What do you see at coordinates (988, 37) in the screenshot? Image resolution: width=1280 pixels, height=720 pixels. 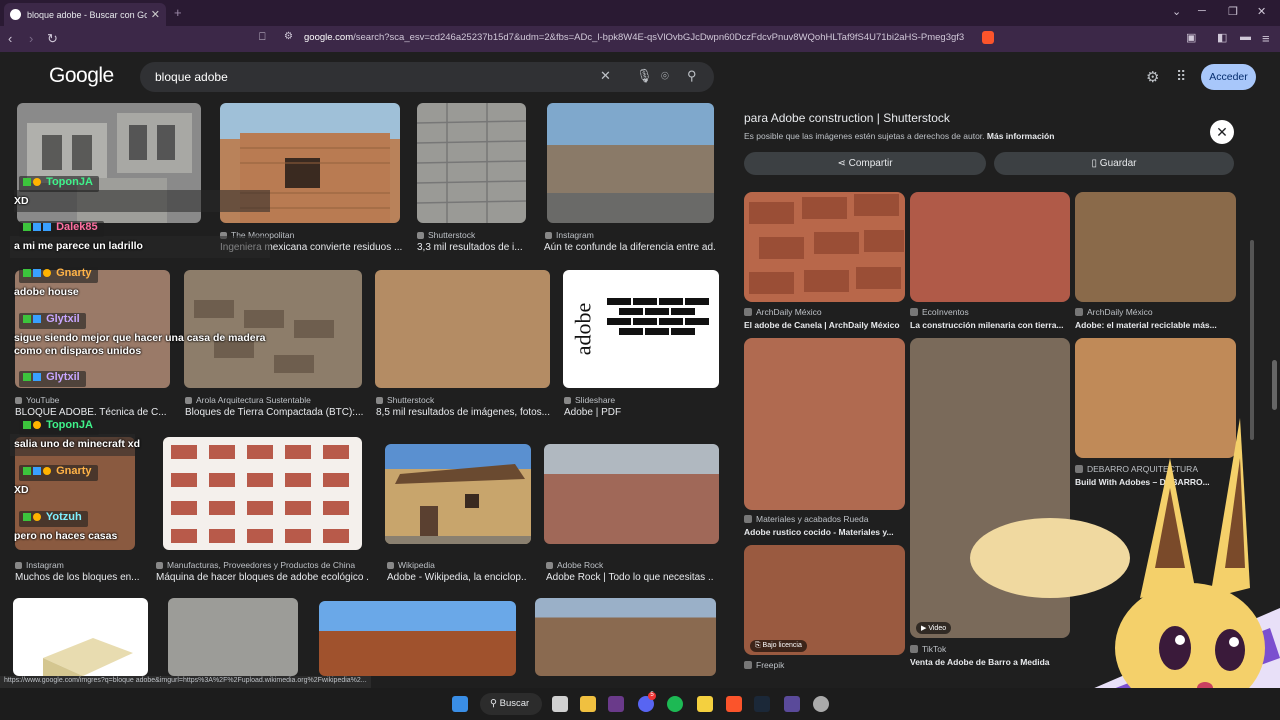 I see `brave-shields-icon` at bounding box center [988, 37].